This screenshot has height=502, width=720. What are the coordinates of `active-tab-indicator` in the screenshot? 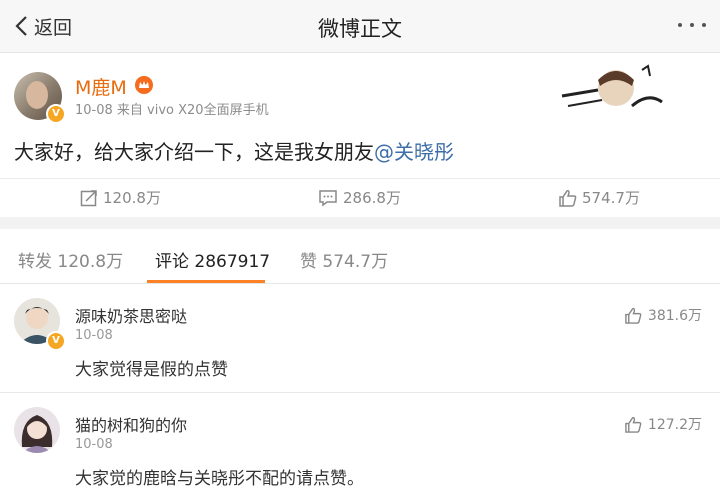 It's located at (206, 281).